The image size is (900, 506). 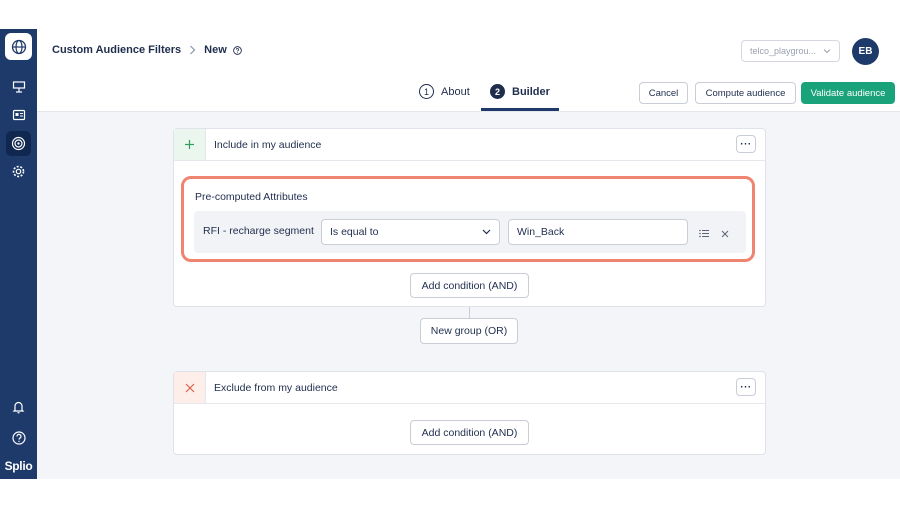 What do you see at coordinates (18, 114) in the screenshot?
I see `contact-card-icon` at bounding box center [18, 114].